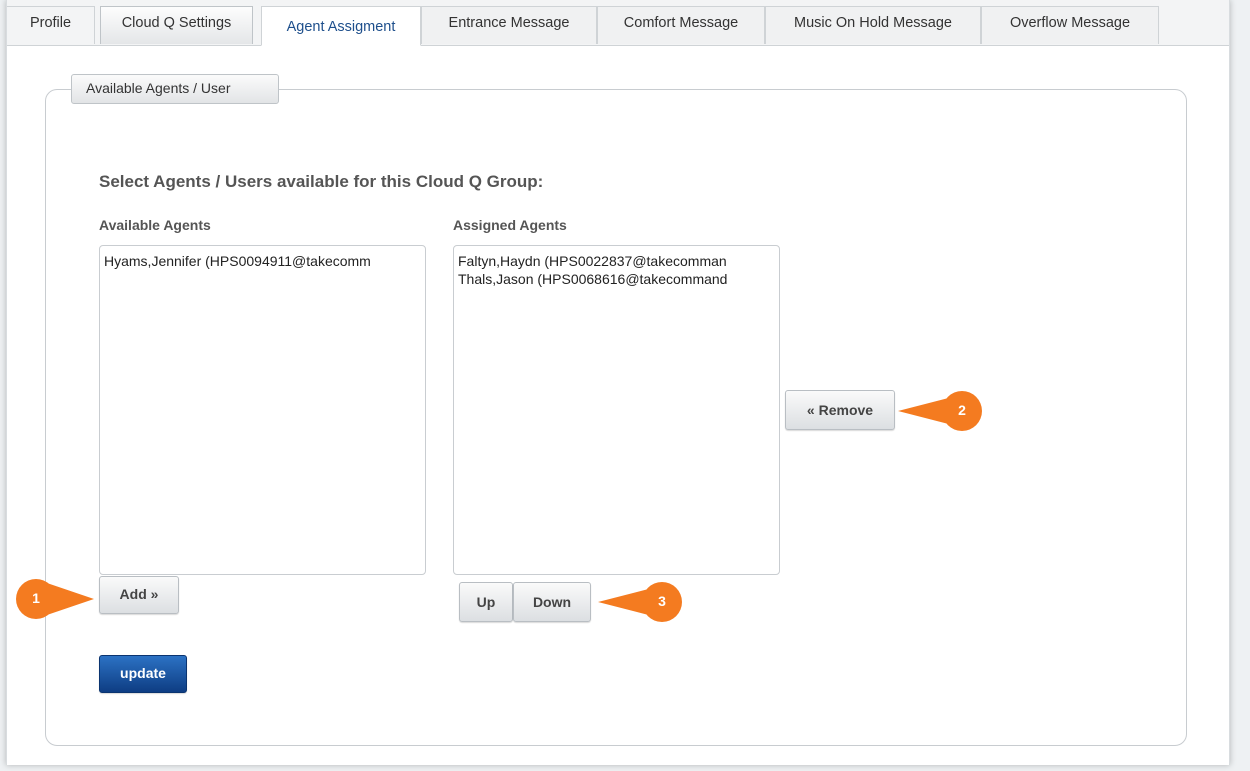  I want to click on callout-number: 1, so click(36, 598).